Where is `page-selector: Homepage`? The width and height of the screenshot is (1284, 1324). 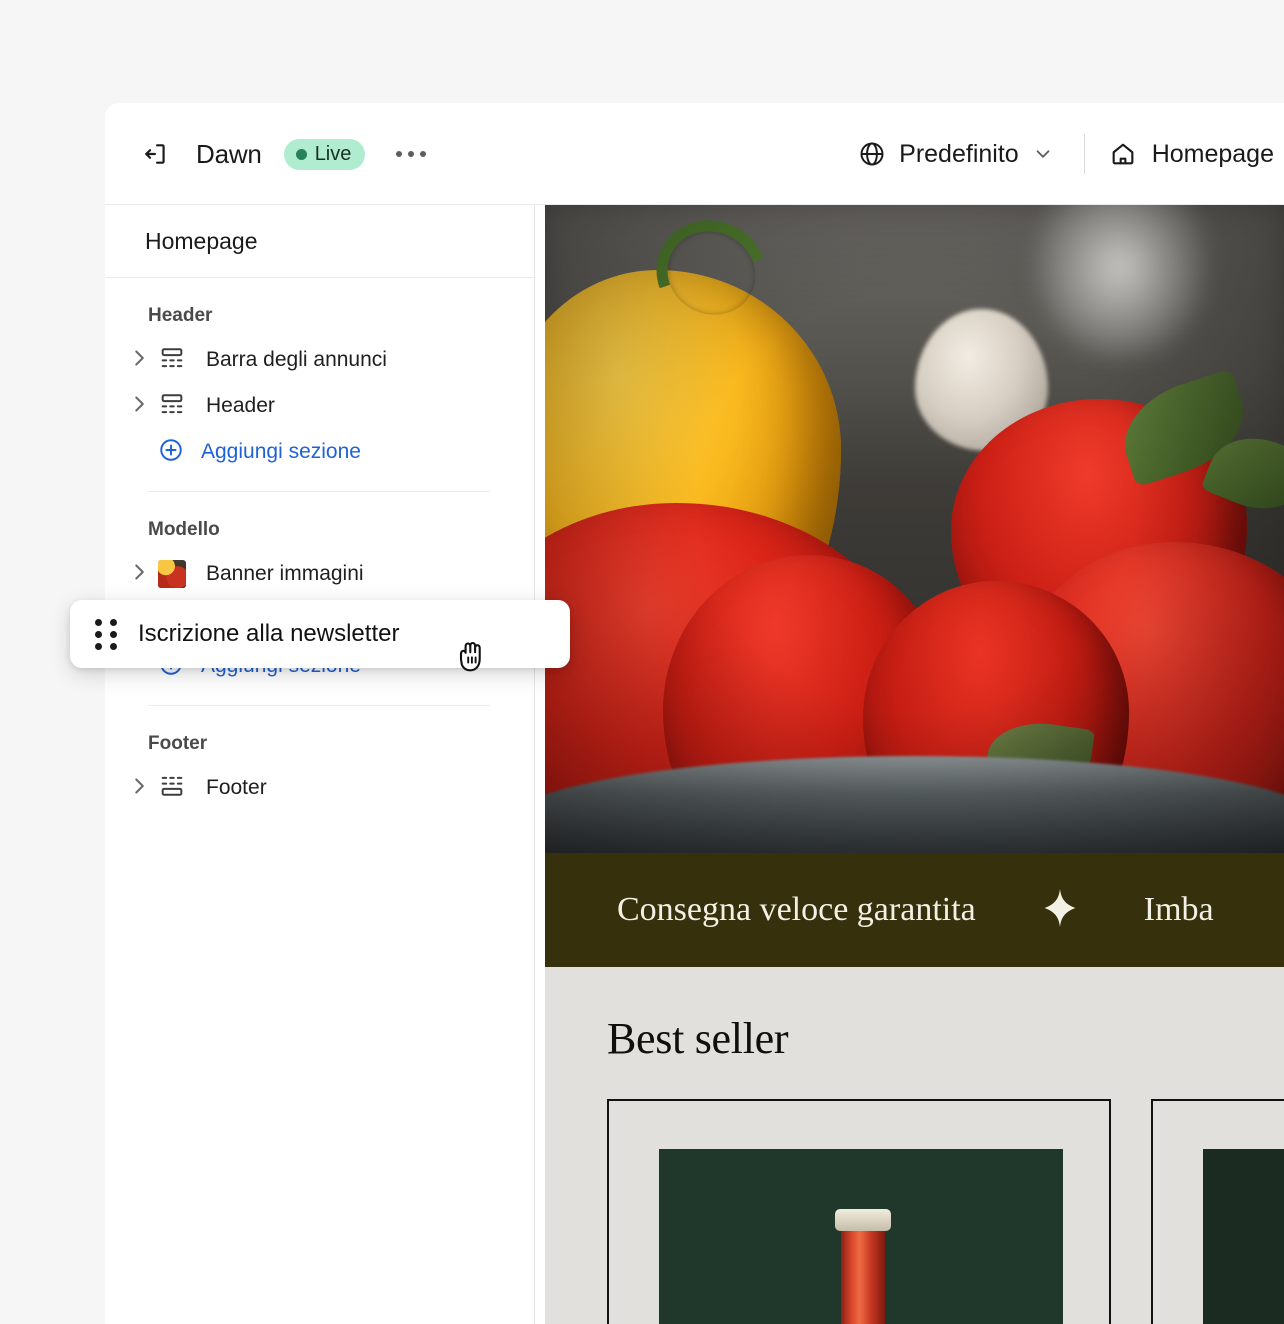
page-selector: Homepage is located at coordinates (1196, 154).